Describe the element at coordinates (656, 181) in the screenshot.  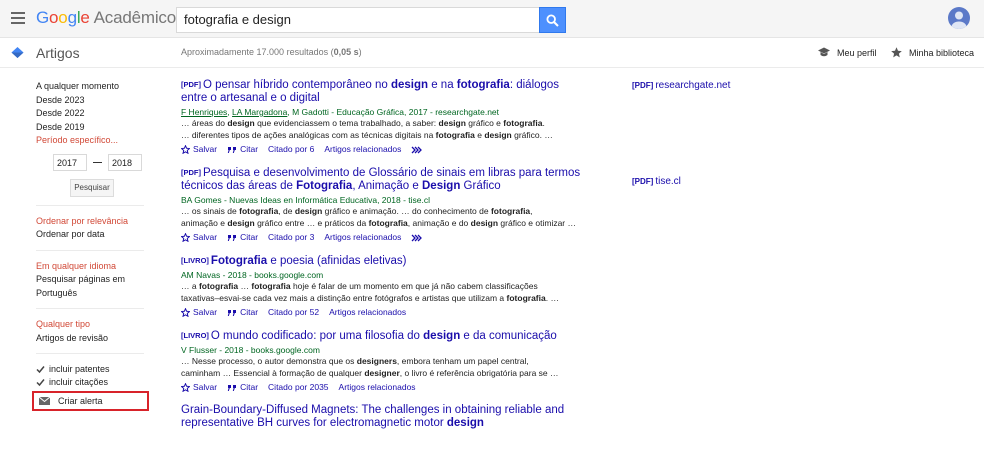
I see `side-pdf-link: [PDF] tise.cl` at that location.